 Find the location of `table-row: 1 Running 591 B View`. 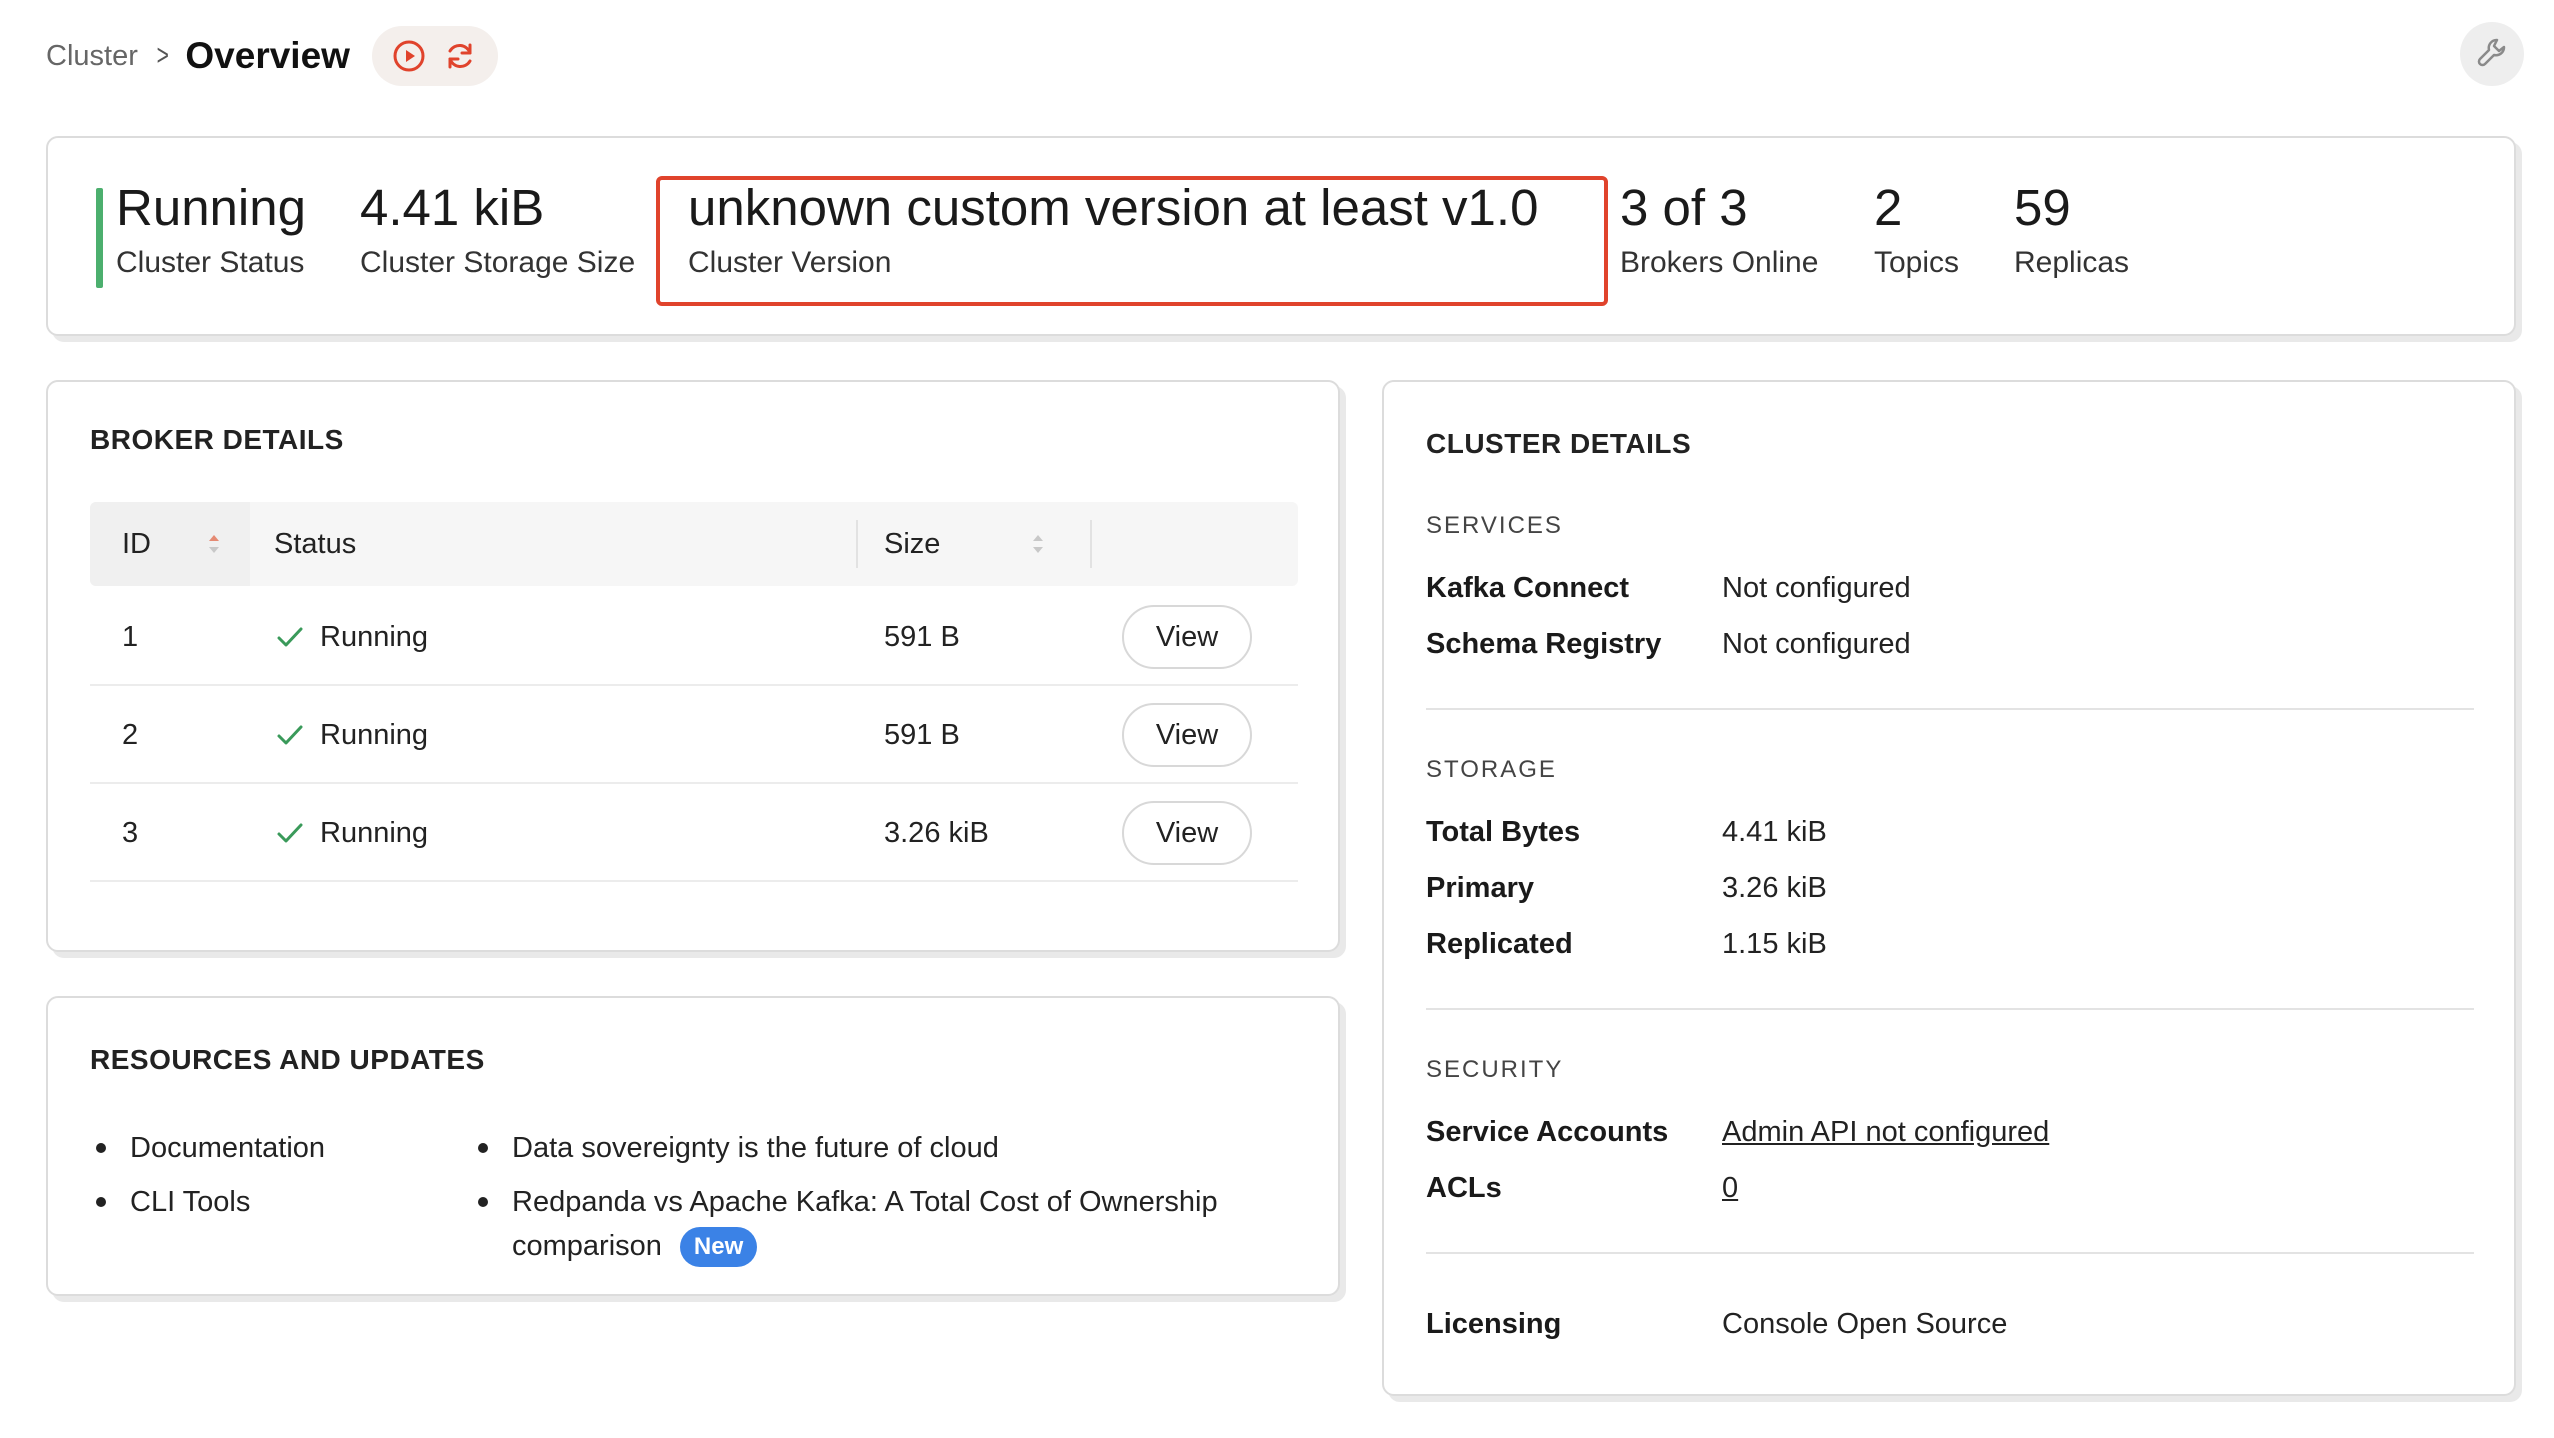

table-row: 1 Running 591 B View is located at coordinates (694, 637).